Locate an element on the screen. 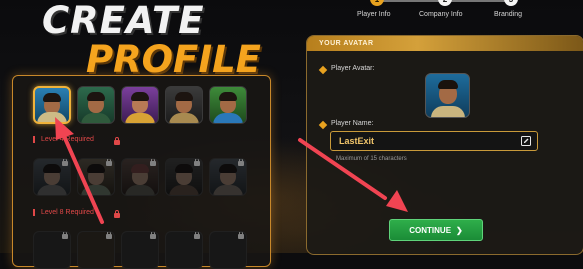 The width and height of the screenshot is (583, 269). title-line-1: CREATE is located at coordinates (123, 21).